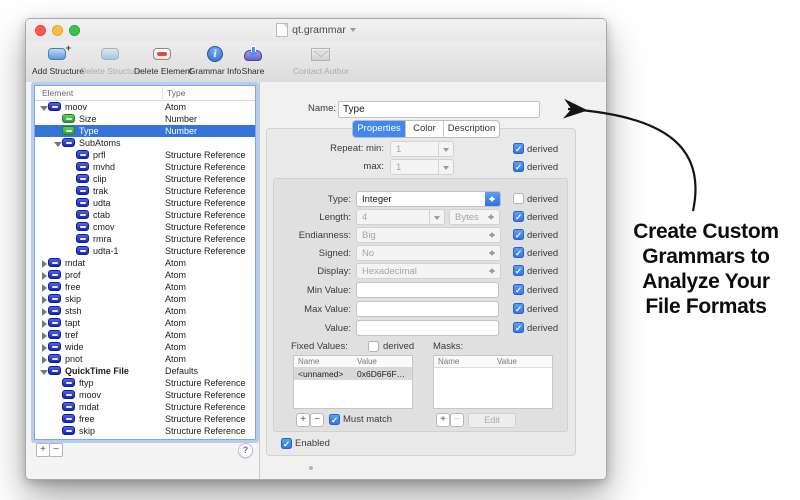  What do you see at coordinates (145, 371) in the screenshot?
I see `tree-row-quicktime-file: QuickTime File Defaults` at bounding box center [145, 371].